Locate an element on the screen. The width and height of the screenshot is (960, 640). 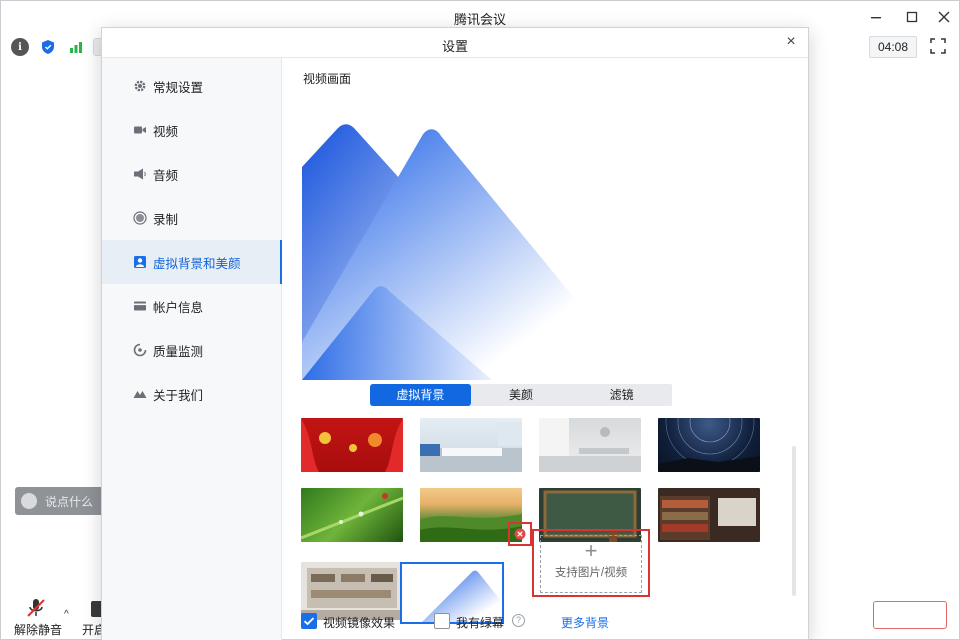
background-thumb-green-hills is located at coordinates (471, 515).